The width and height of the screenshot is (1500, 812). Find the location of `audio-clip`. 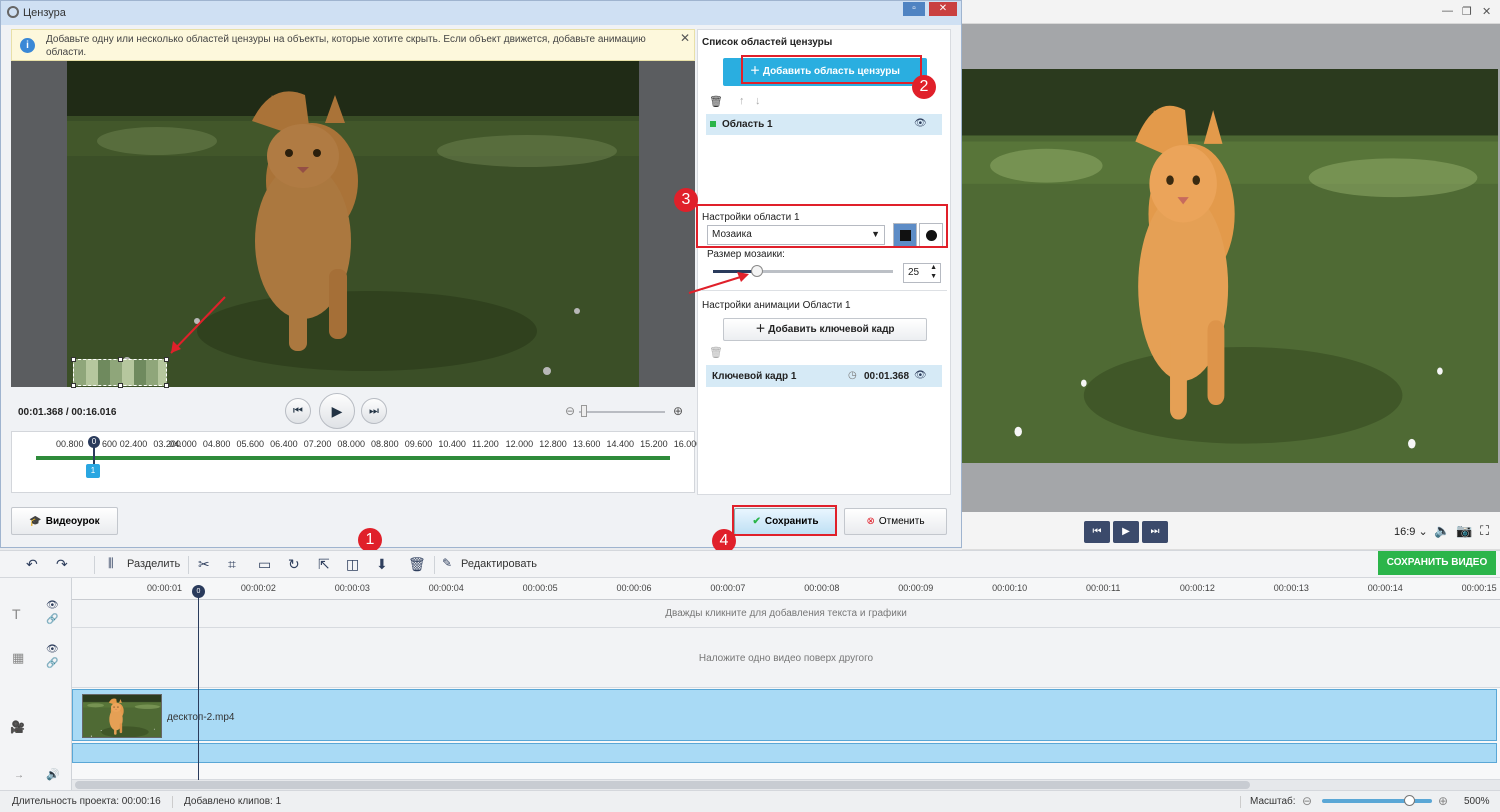

audio-clip is located at coordinates (784, 753).